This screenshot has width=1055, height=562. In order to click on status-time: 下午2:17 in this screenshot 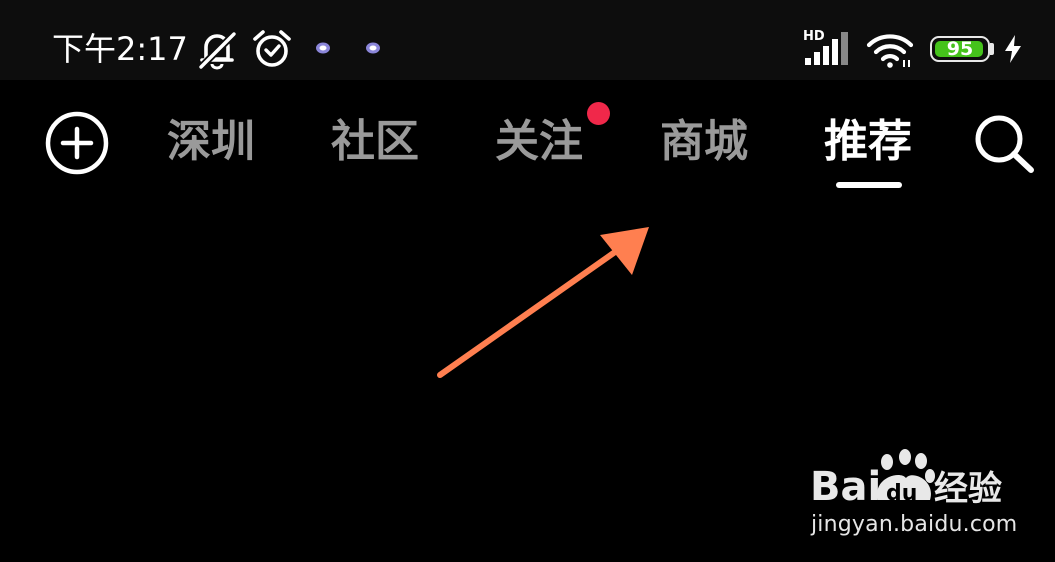, I will do `click(120, 49)`.